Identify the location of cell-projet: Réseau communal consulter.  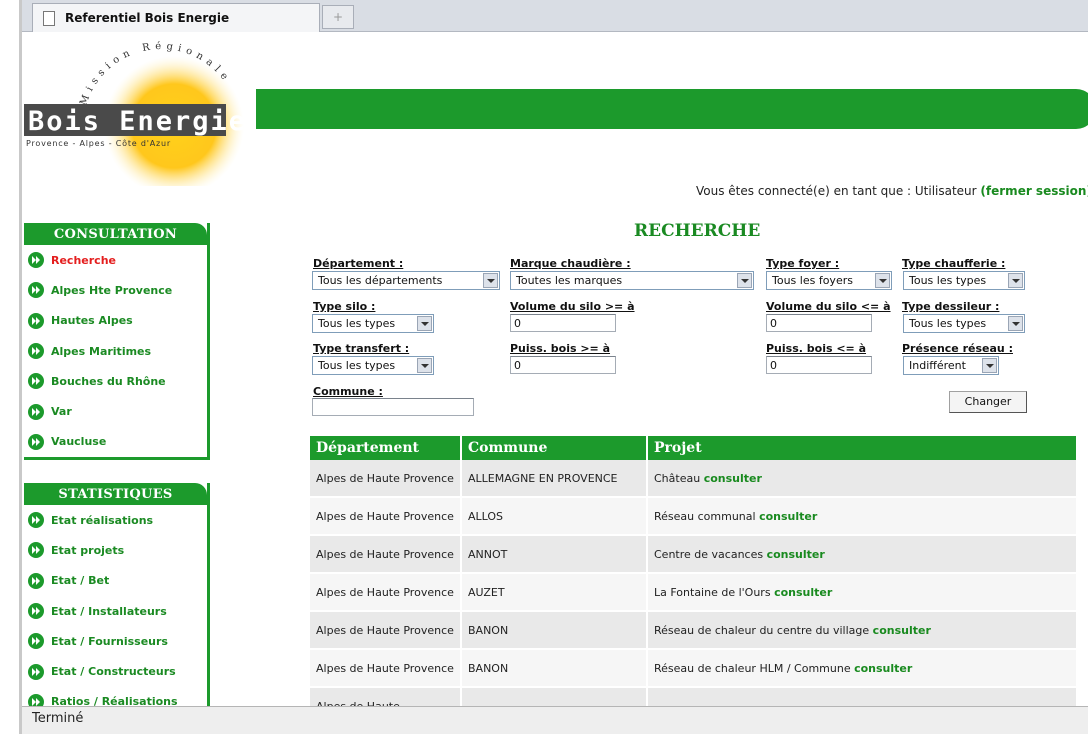
(863, 517).